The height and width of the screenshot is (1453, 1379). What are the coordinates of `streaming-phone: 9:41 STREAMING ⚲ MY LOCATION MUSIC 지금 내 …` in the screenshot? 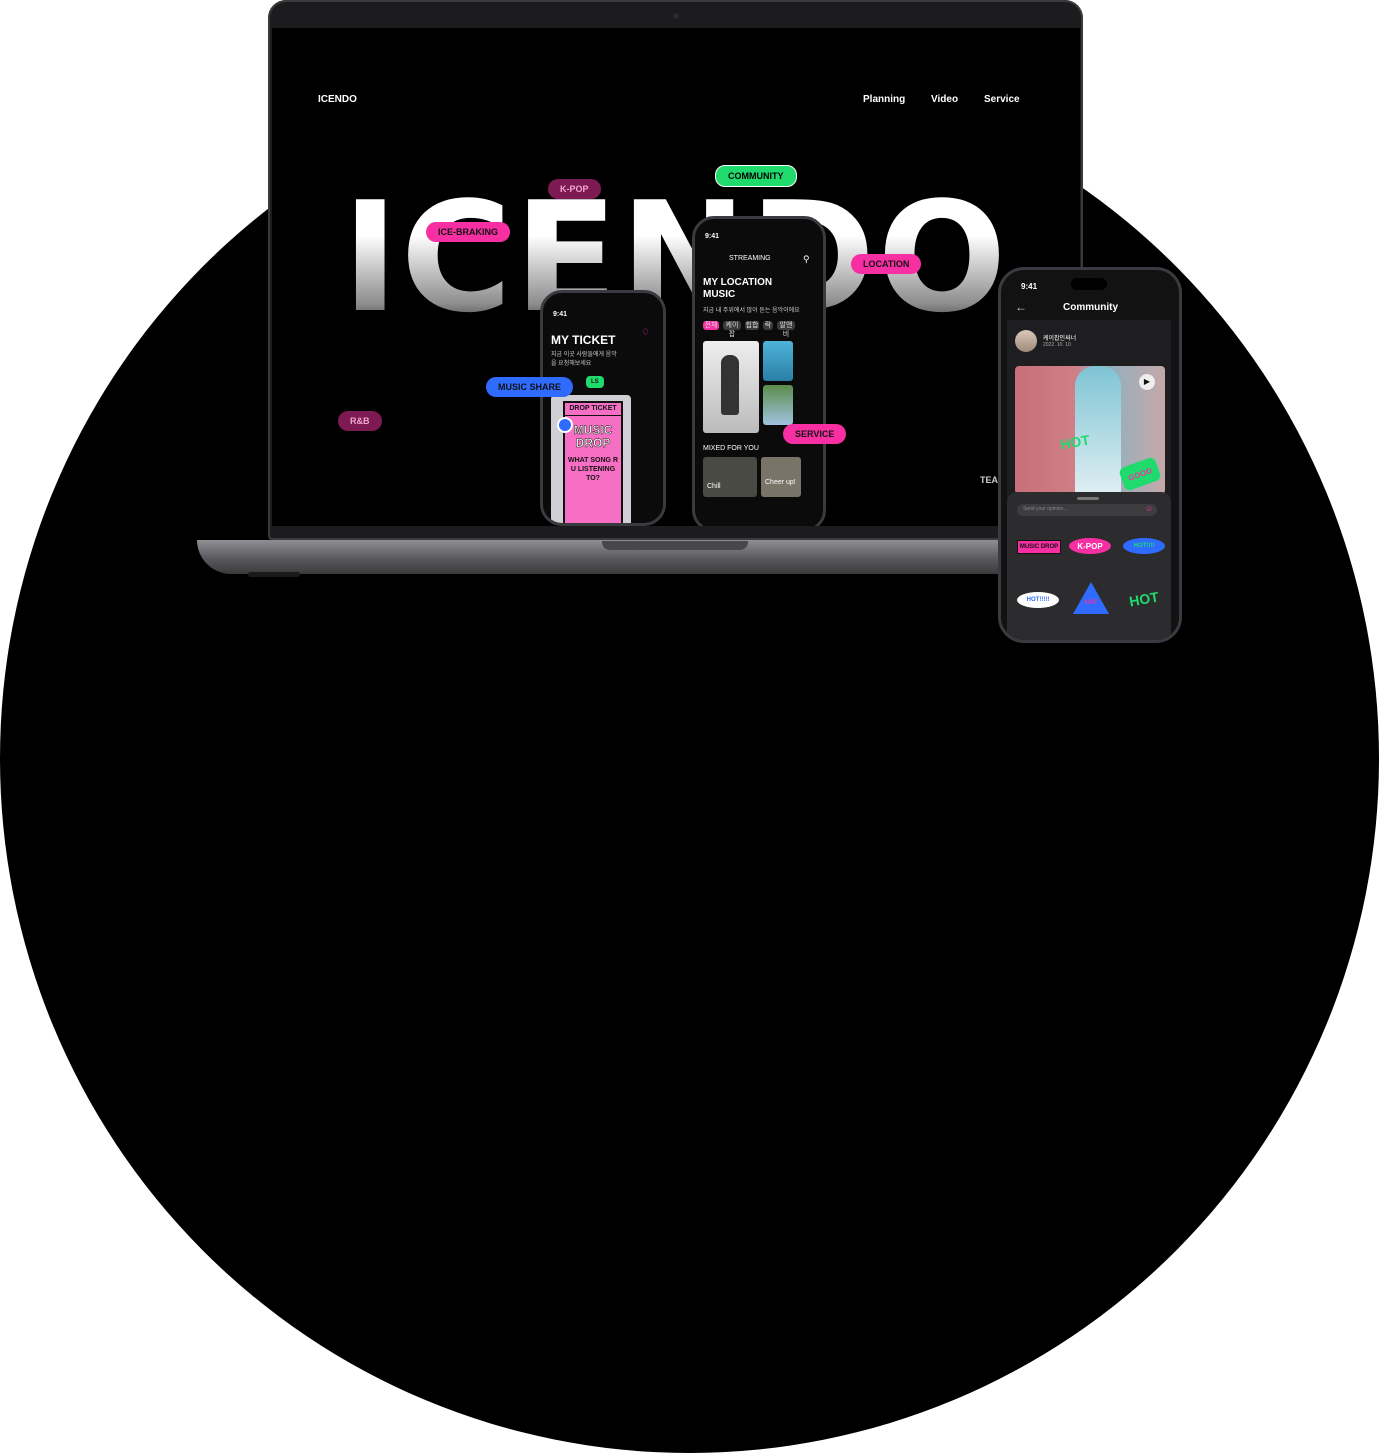 It's located at (759, 371).